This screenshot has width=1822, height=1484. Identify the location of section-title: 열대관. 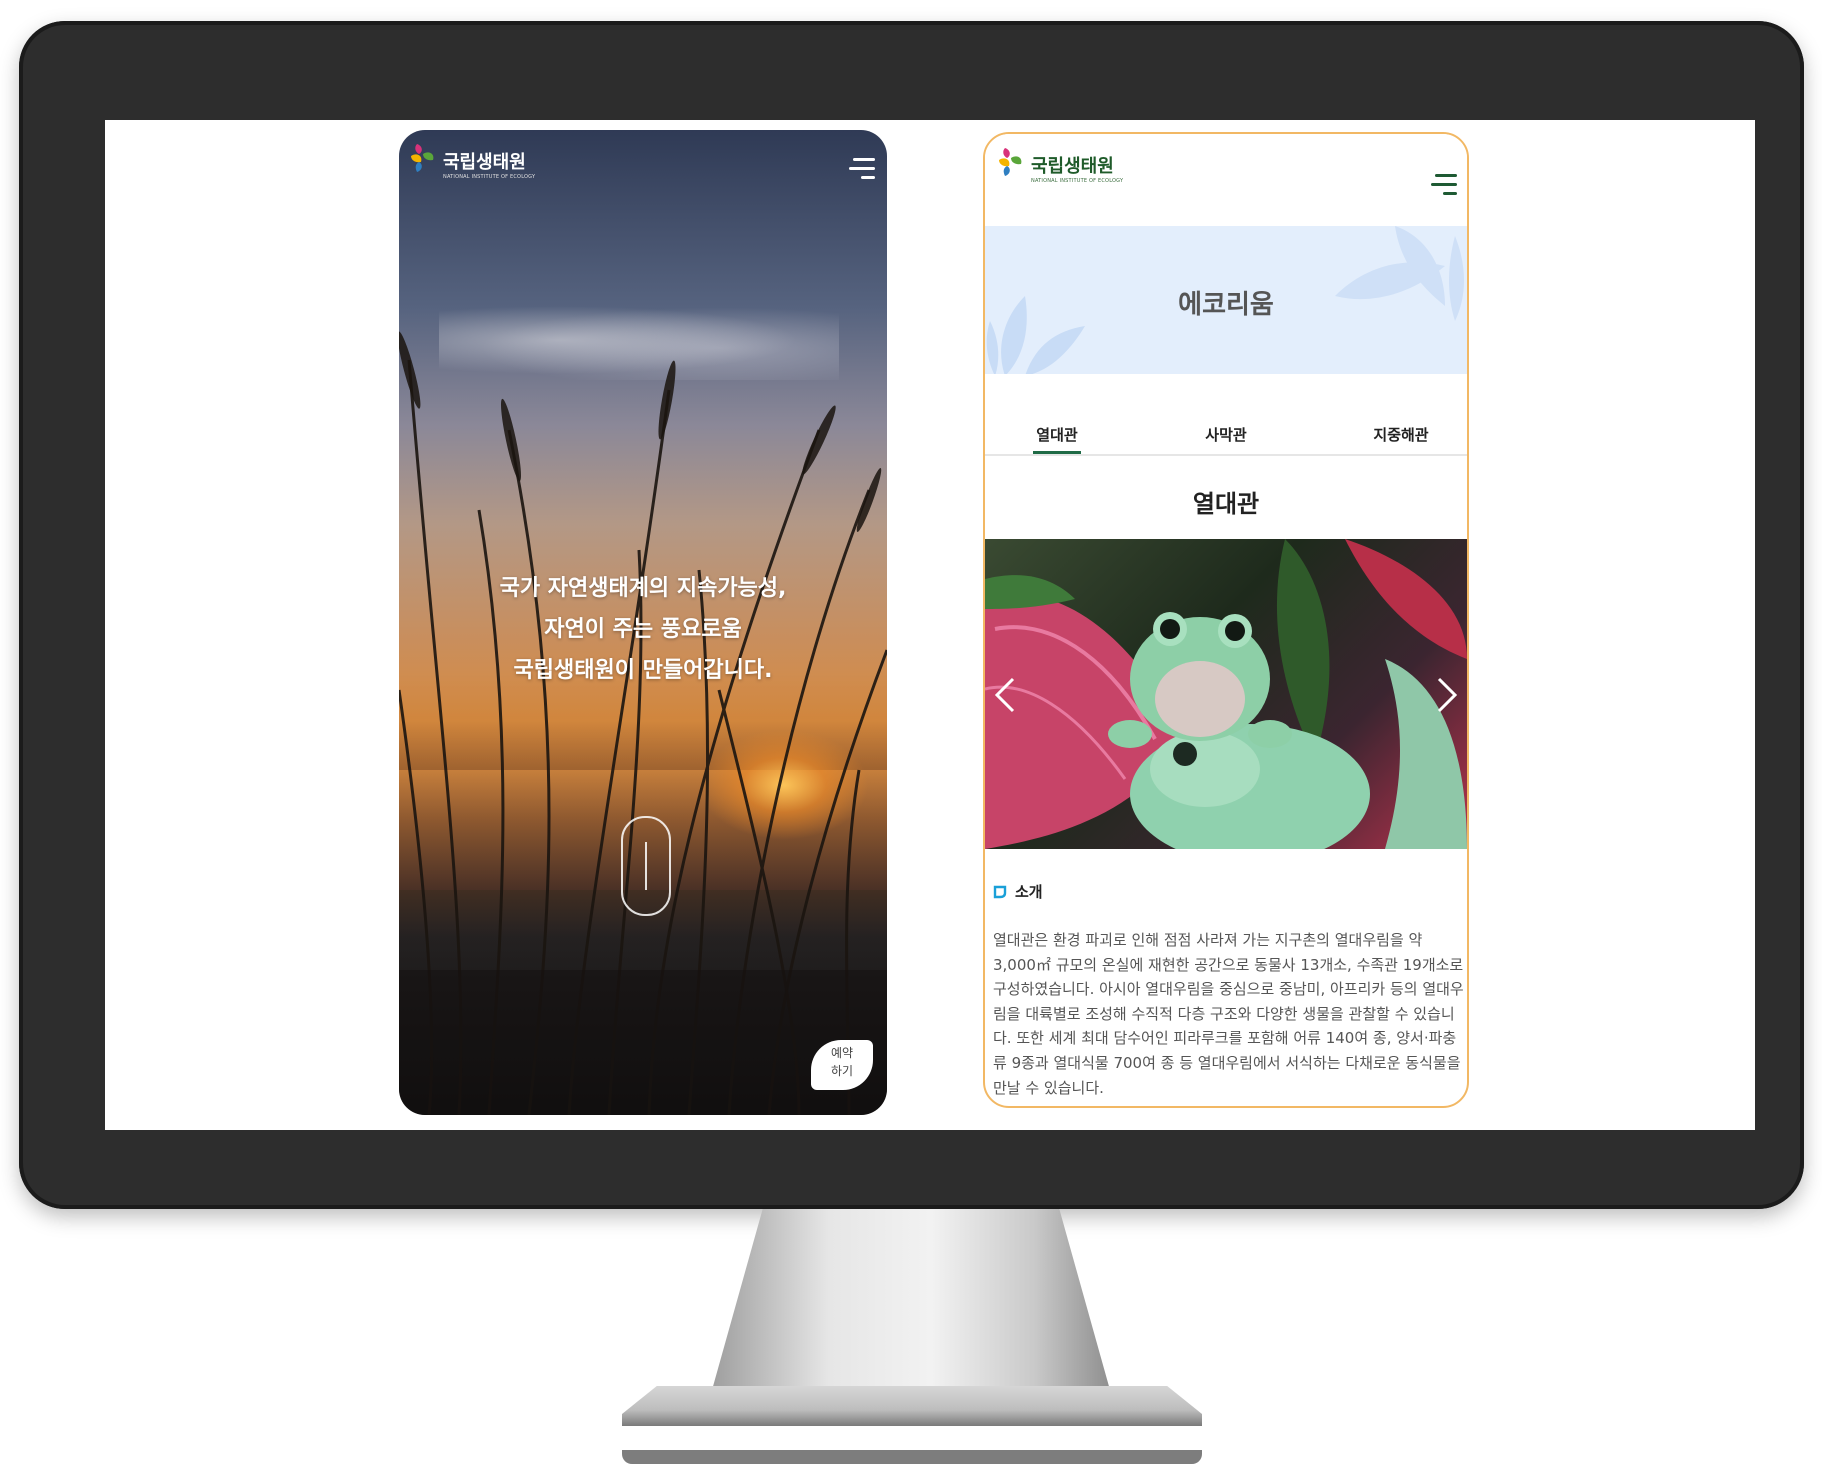
(1226, 504).